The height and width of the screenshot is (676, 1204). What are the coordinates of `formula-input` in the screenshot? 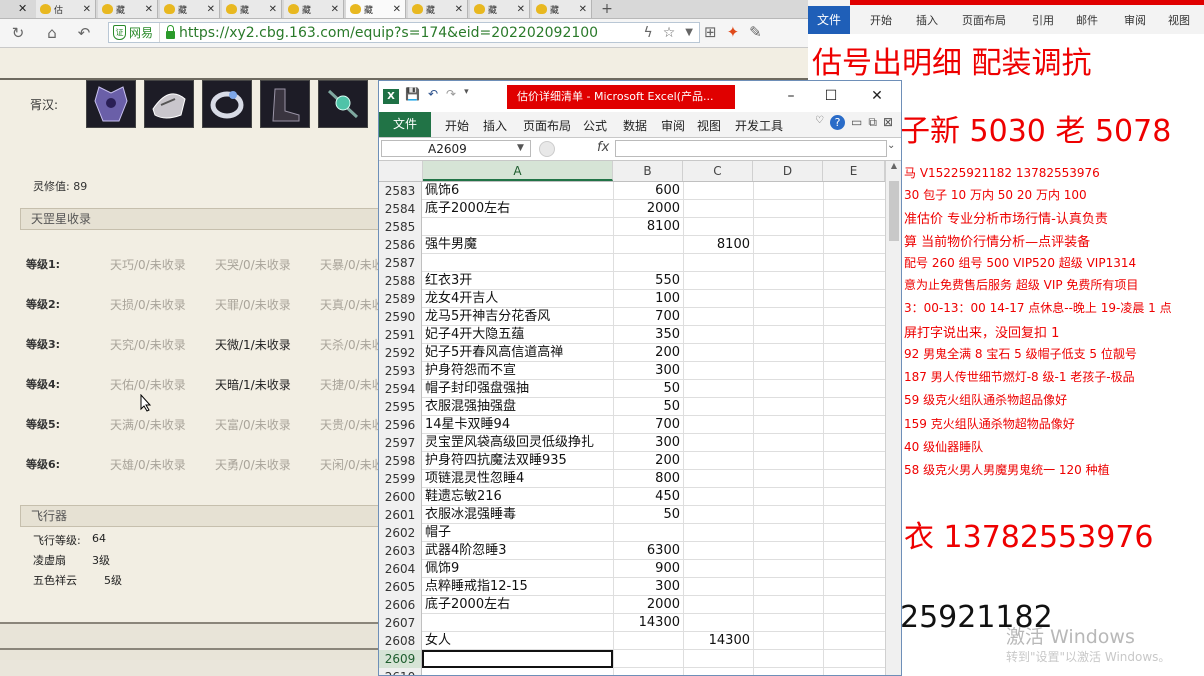 It's located at (751, 148).